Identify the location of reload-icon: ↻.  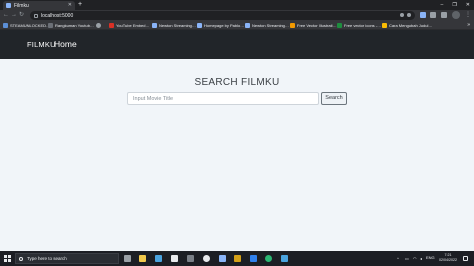
(21, 15).